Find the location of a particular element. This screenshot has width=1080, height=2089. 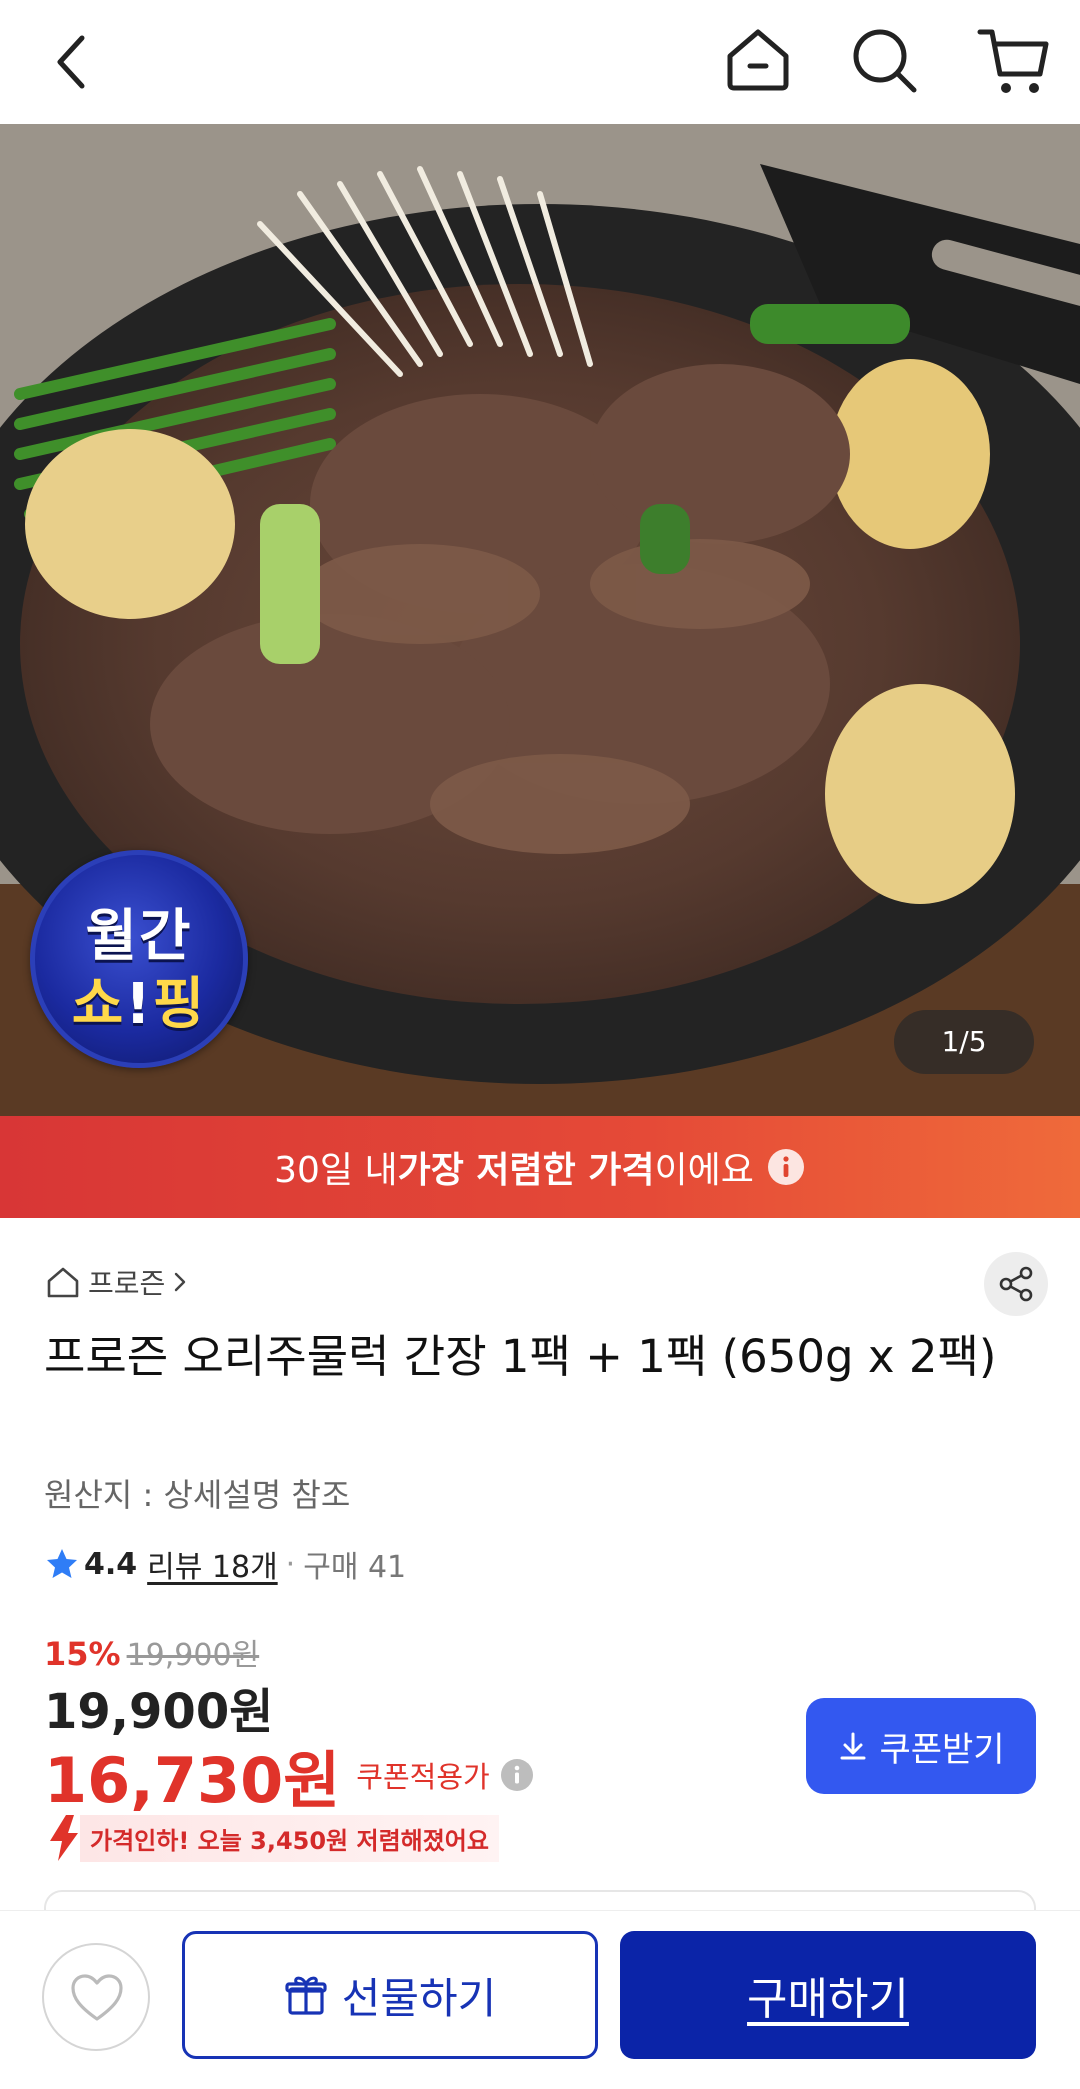

price-down-arrow-icon is located at coordinates (64, 1838).